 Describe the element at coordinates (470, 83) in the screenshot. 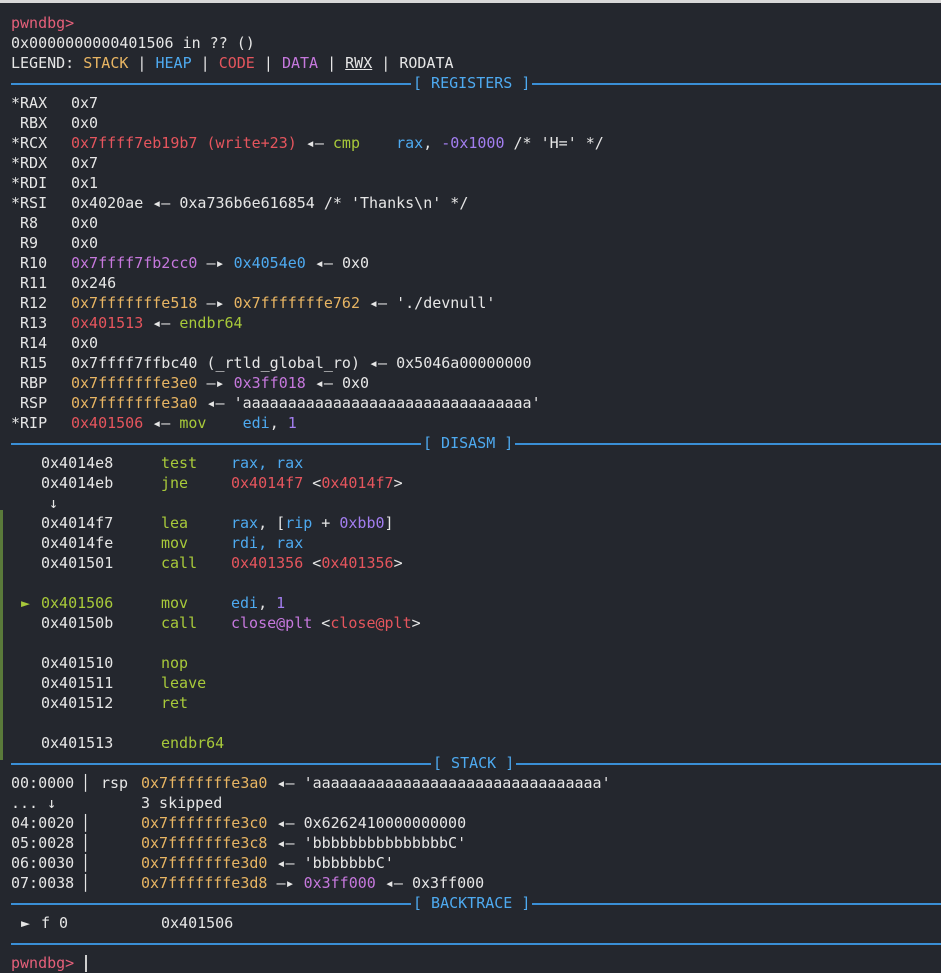

I see `registers-header: [ REGISTERS ]` at that location.